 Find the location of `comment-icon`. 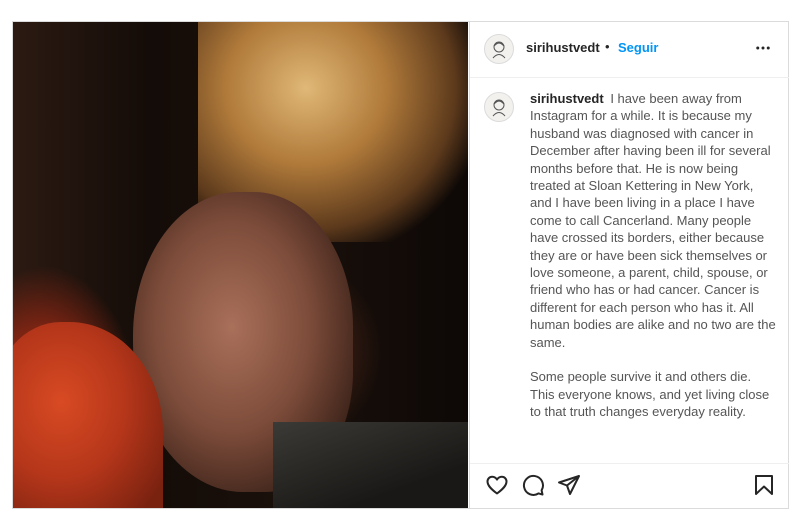

comment-icon is located at coordinates (533, 485).